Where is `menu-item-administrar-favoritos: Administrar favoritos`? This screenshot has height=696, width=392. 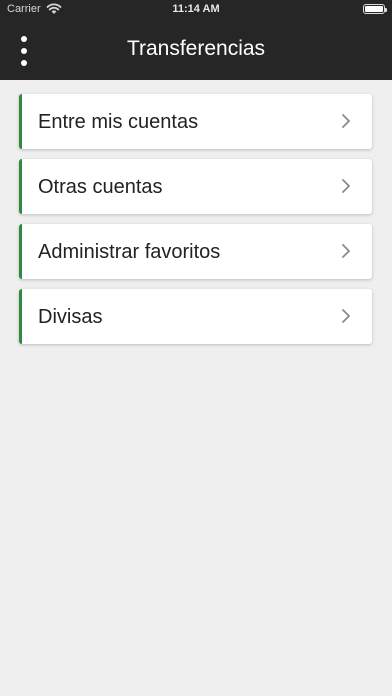
menu-item-administrar-favoritos: Administrar favoritos is located at coordinates (195, 251).